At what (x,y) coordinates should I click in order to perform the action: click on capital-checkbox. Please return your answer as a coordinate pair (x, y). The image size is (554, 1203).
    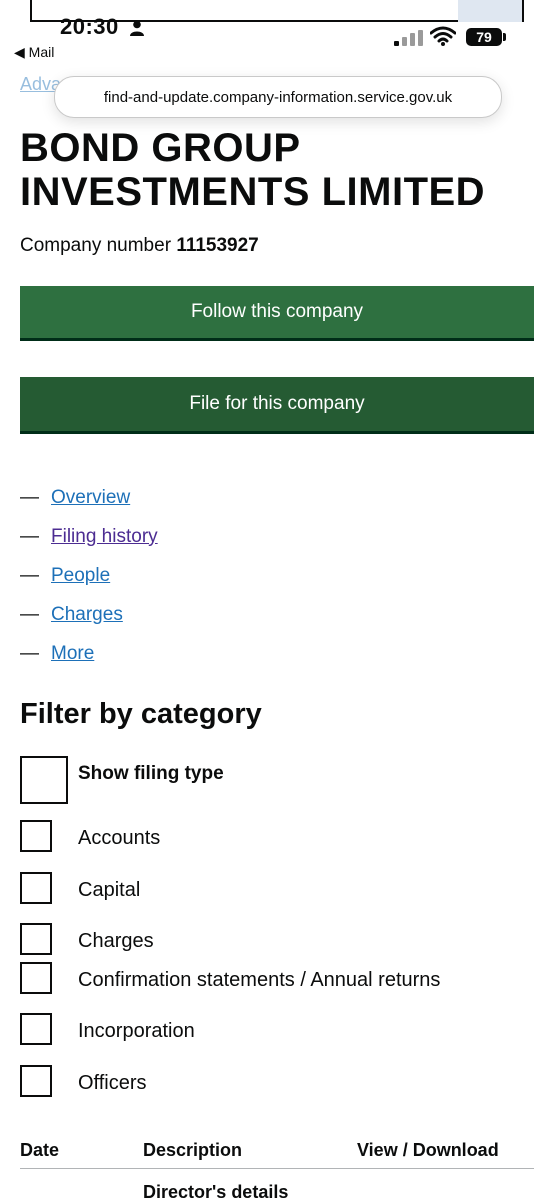
    Looking at the image, I should click on (36, 888).